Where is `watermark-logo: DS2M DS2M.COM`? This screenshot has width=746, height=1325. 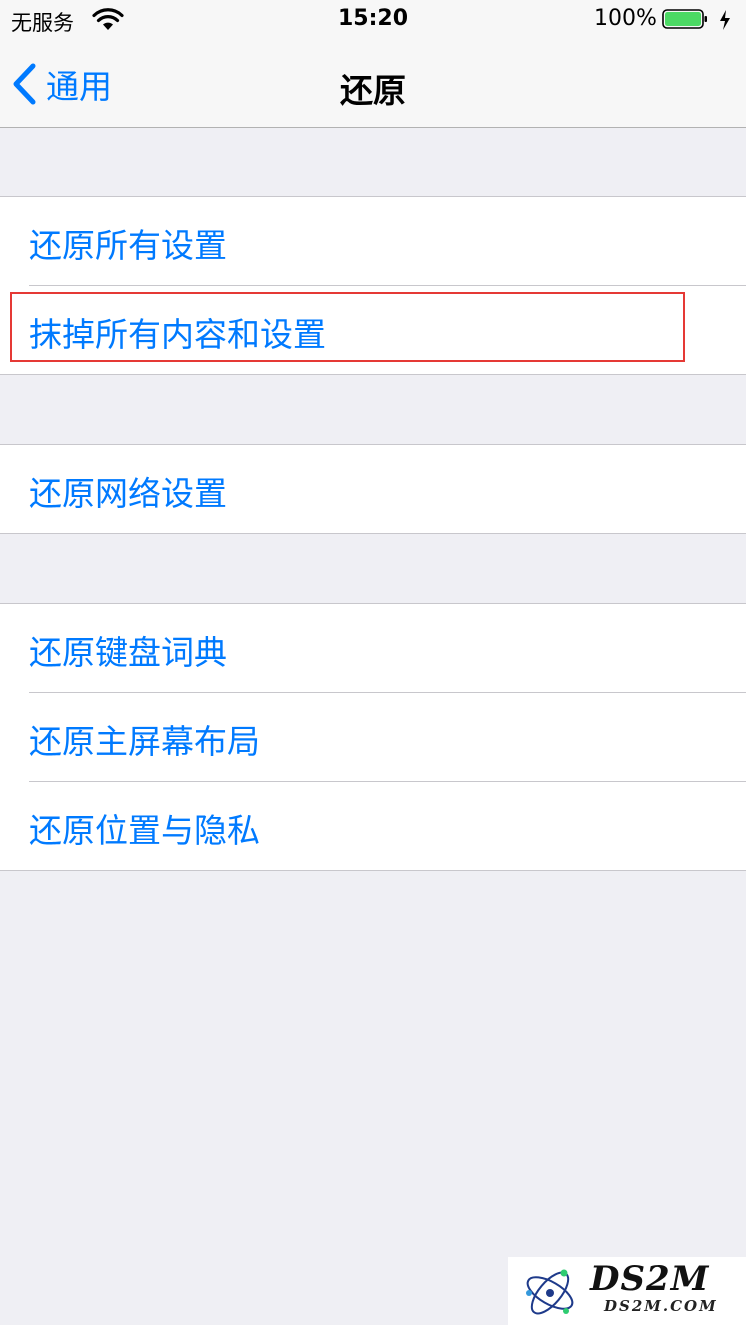
watermark-logo: DS2M DS2M.COM is located at coordinates (627, 1291).